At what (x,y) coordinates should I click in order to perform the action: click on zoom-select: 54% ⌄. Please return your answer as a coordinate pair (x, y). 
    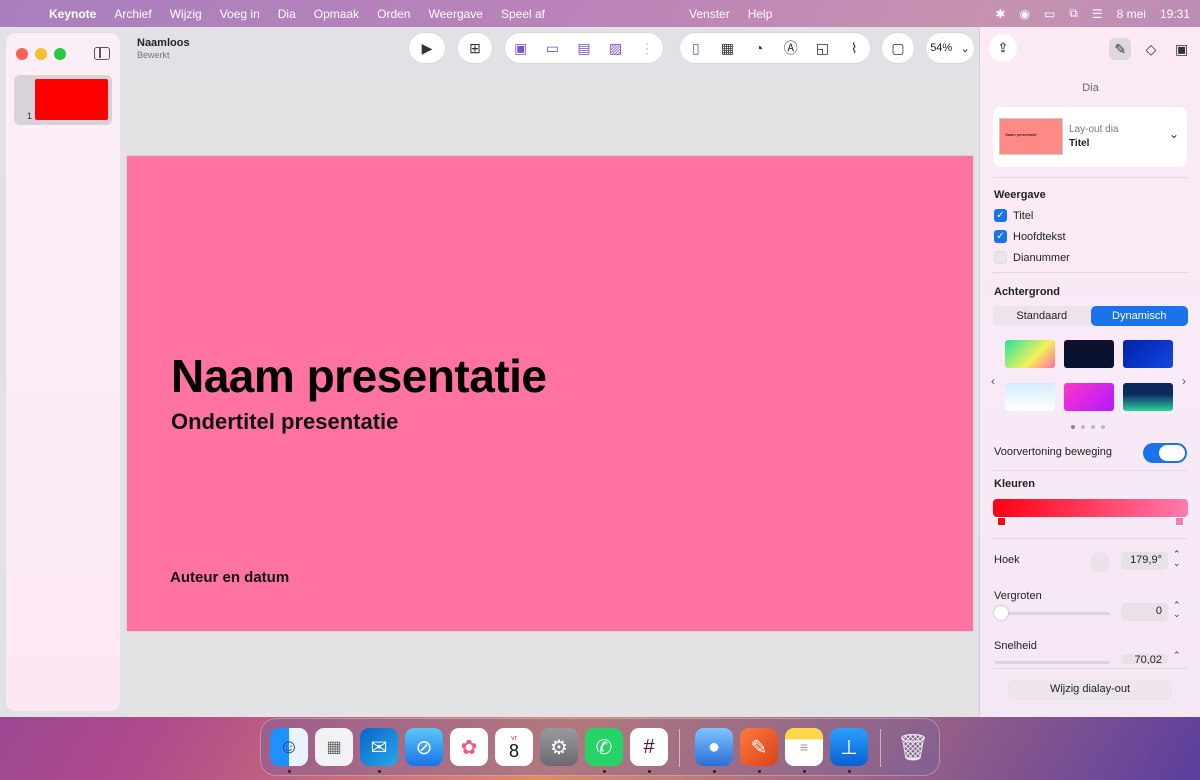
    Looking at the image, I should click on (950, 48).